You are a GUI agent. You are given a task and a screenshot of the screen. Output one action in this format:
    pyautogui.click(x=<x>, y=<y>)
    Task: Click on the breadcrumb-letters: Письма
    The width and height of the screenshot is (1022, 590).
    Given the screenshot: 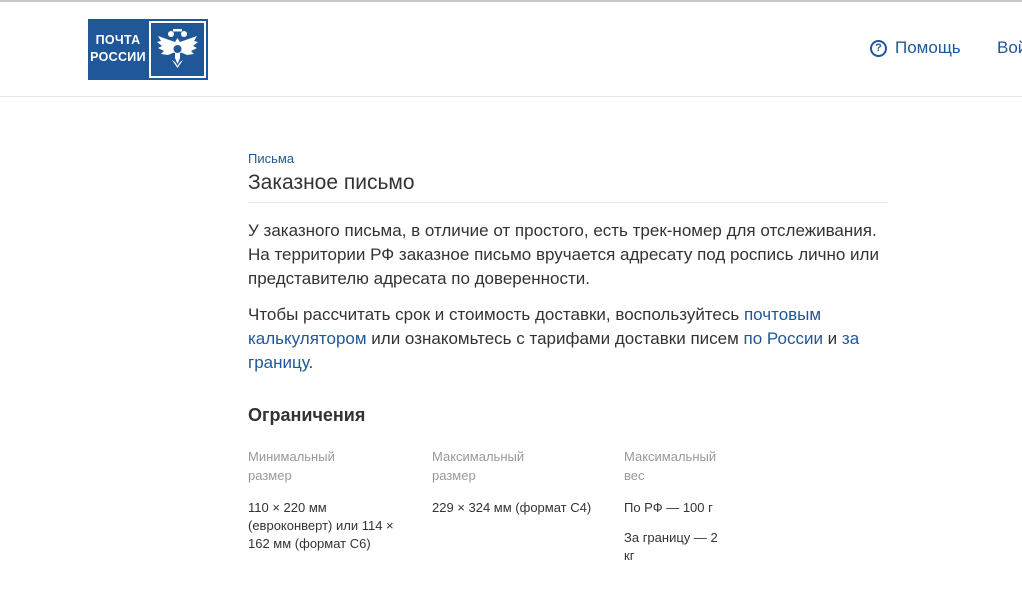 What is the action you would take?
    pyautogui.click(x=271, y=159)
    